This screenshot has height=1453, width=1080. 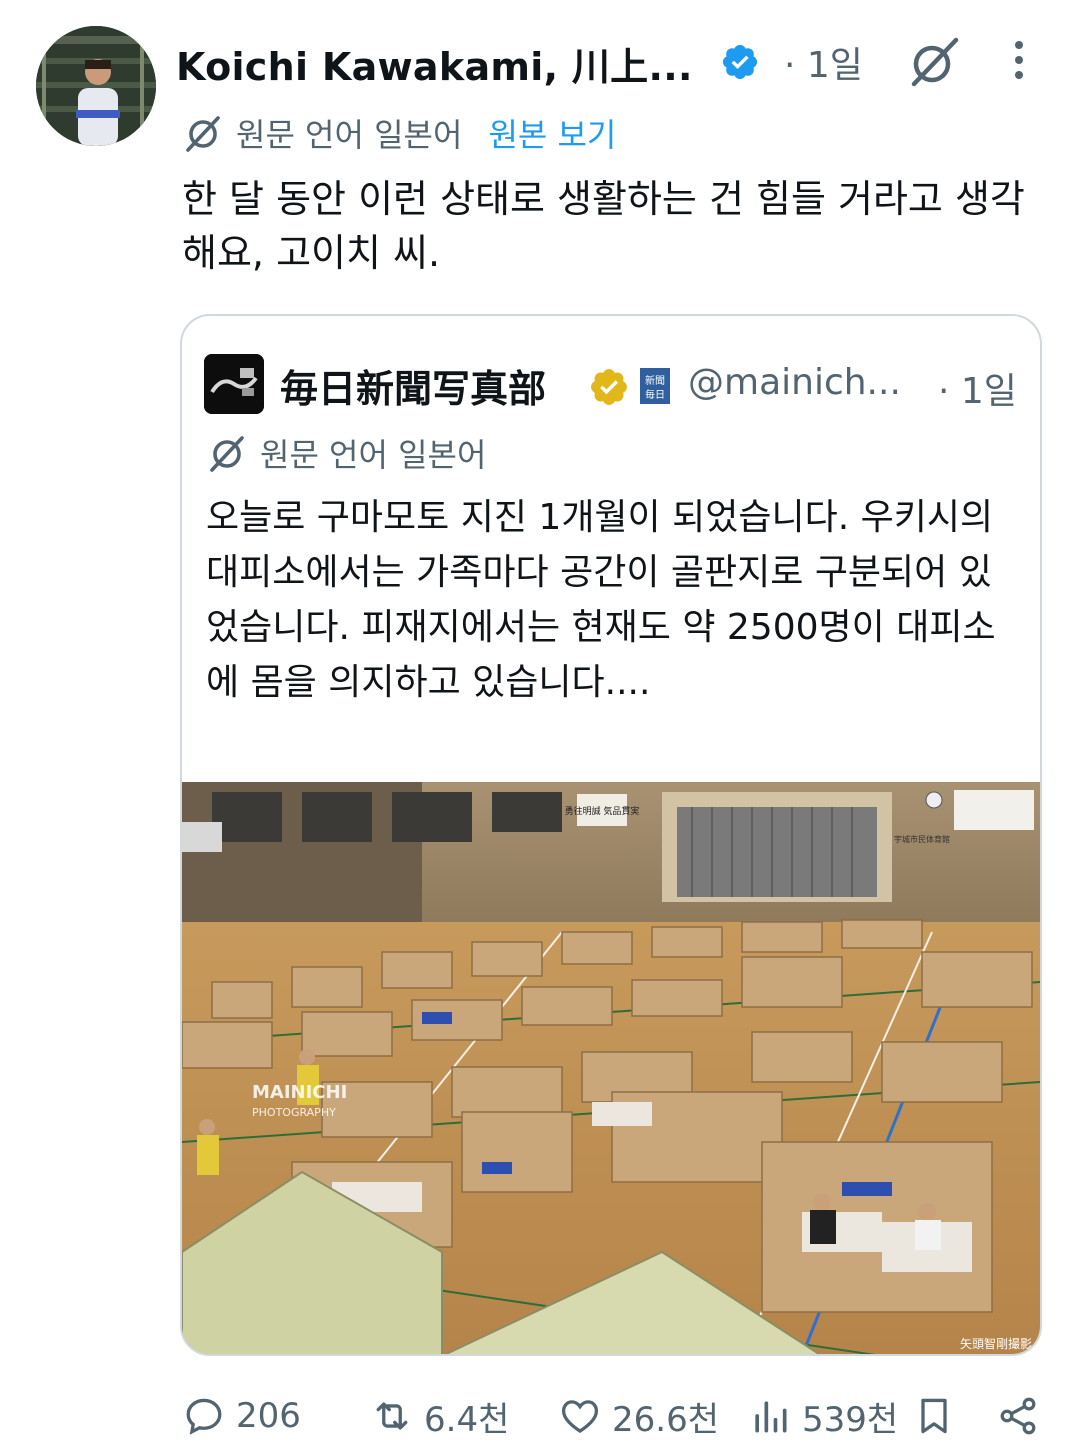 I want to click on bookmark-button, so click(x=934, y=1416).